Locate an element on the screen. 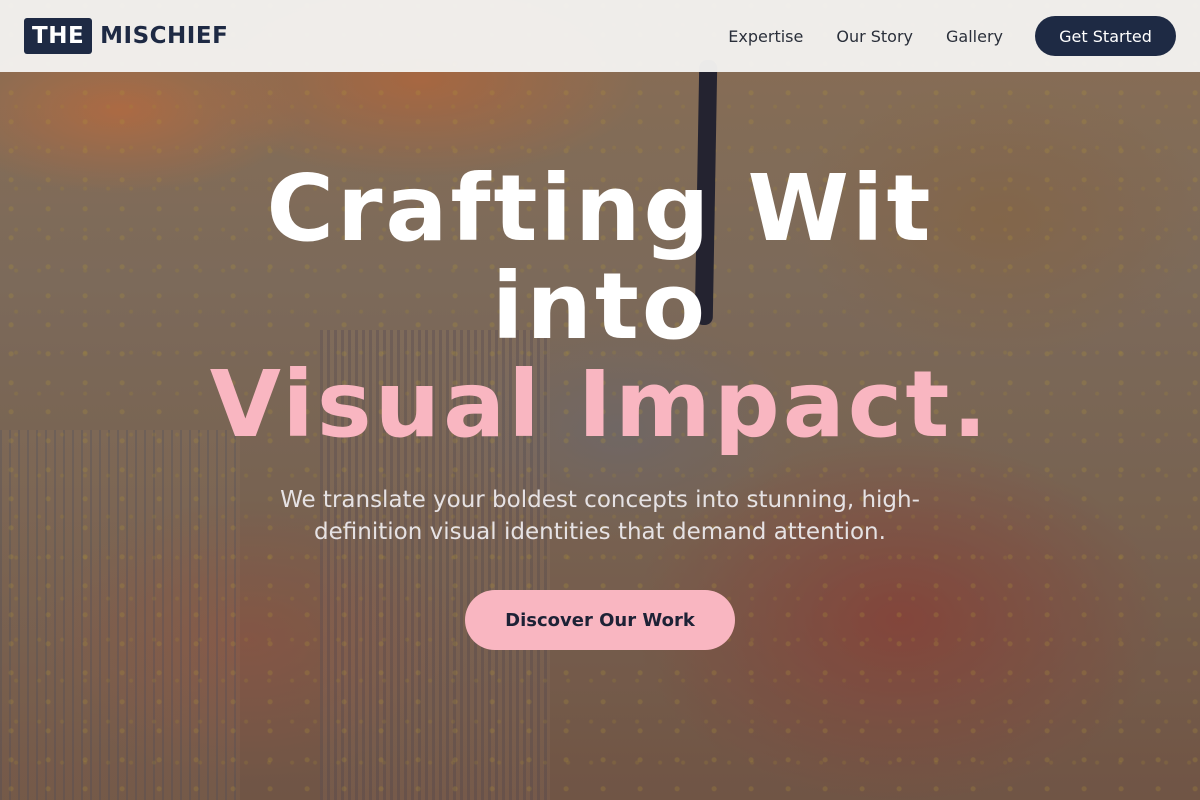  get-started-button: Get Started is located at coordinates (1105, 36).